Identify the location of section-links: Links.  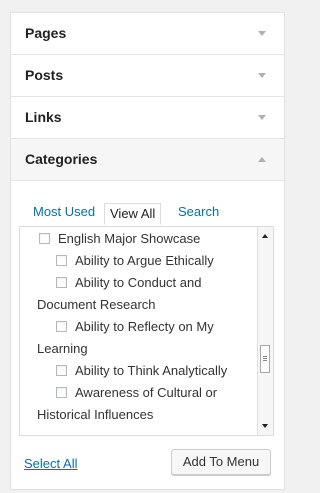
(147, 118).